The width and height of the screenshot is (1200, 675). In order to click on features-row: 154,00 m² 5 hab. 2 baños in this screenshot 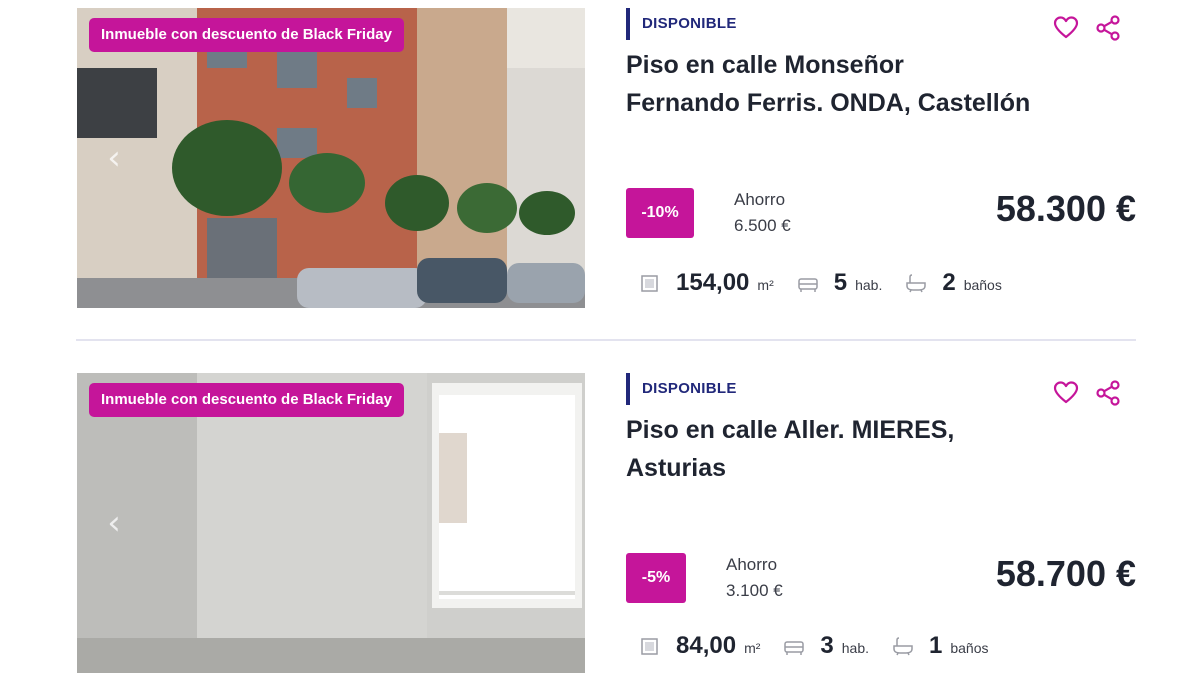, I will do `click(831, 283)`.